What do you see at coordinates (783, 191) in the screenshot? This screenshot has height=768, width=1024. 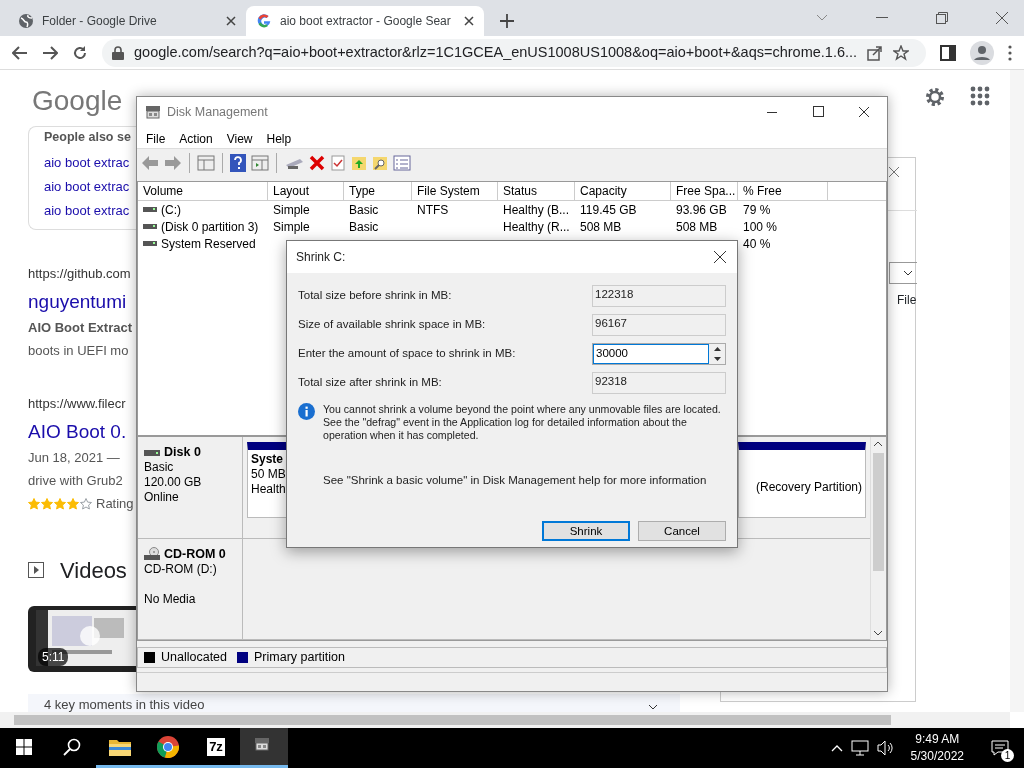 I see `column-header: % Free` at bounding box center [783, 191].